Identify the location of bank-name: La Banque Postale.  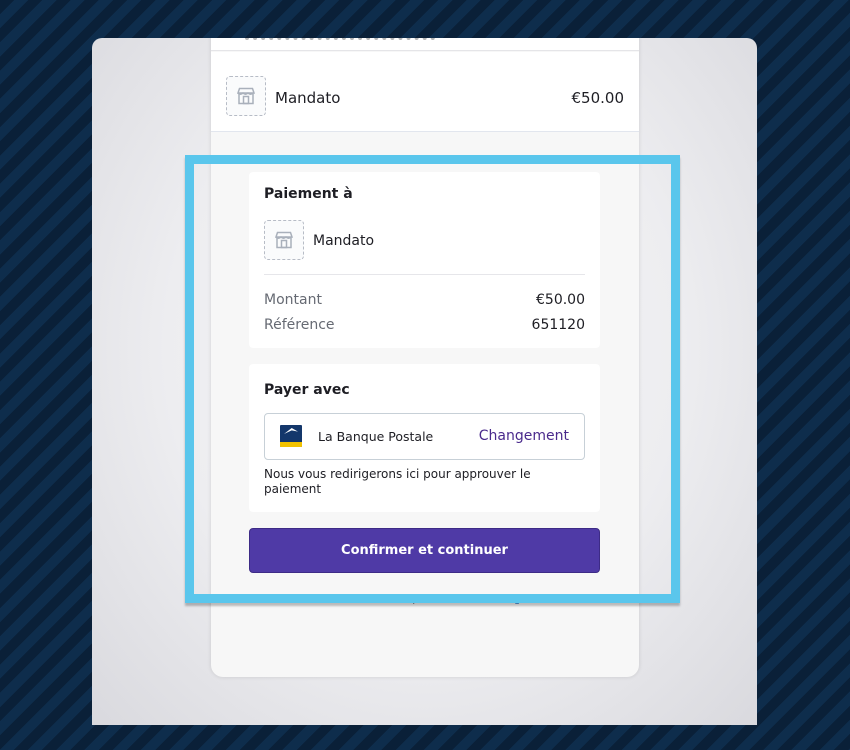
(376, 436).